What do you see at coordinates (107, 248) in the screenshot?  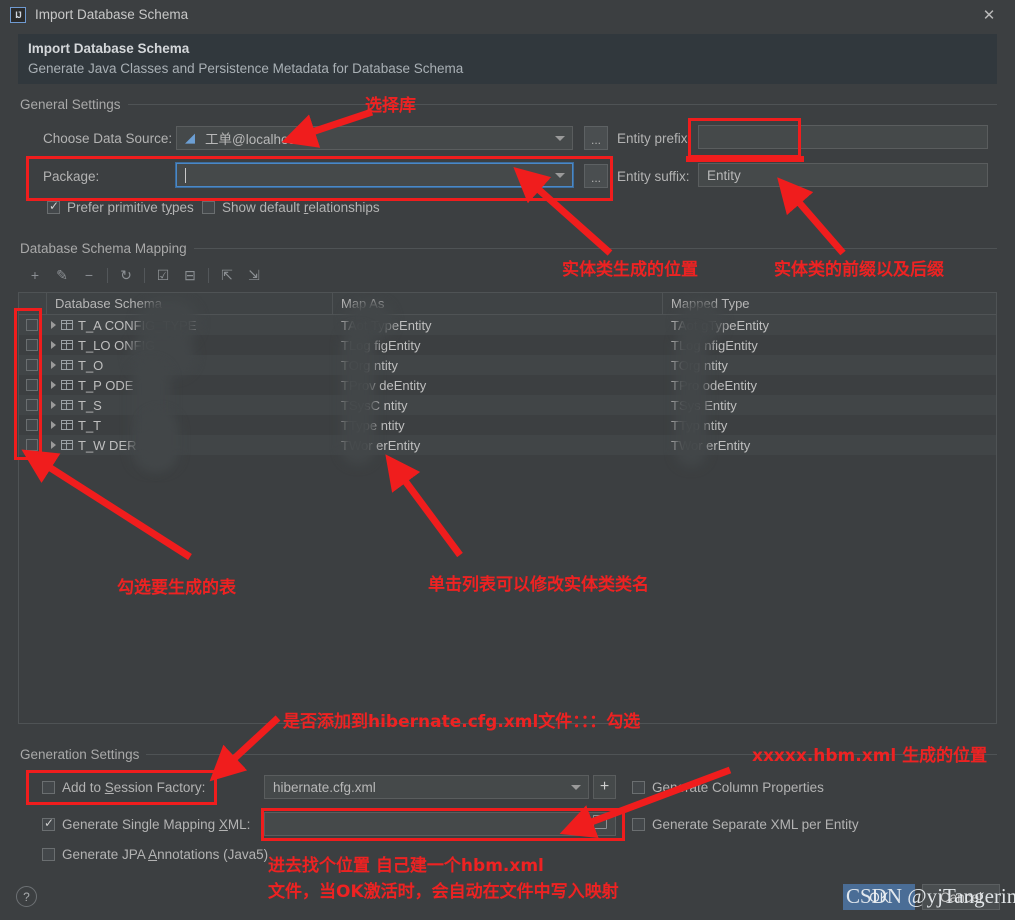 I see `mapping-group-label: Database Schema Mapping` at bounding box center [107, 248].